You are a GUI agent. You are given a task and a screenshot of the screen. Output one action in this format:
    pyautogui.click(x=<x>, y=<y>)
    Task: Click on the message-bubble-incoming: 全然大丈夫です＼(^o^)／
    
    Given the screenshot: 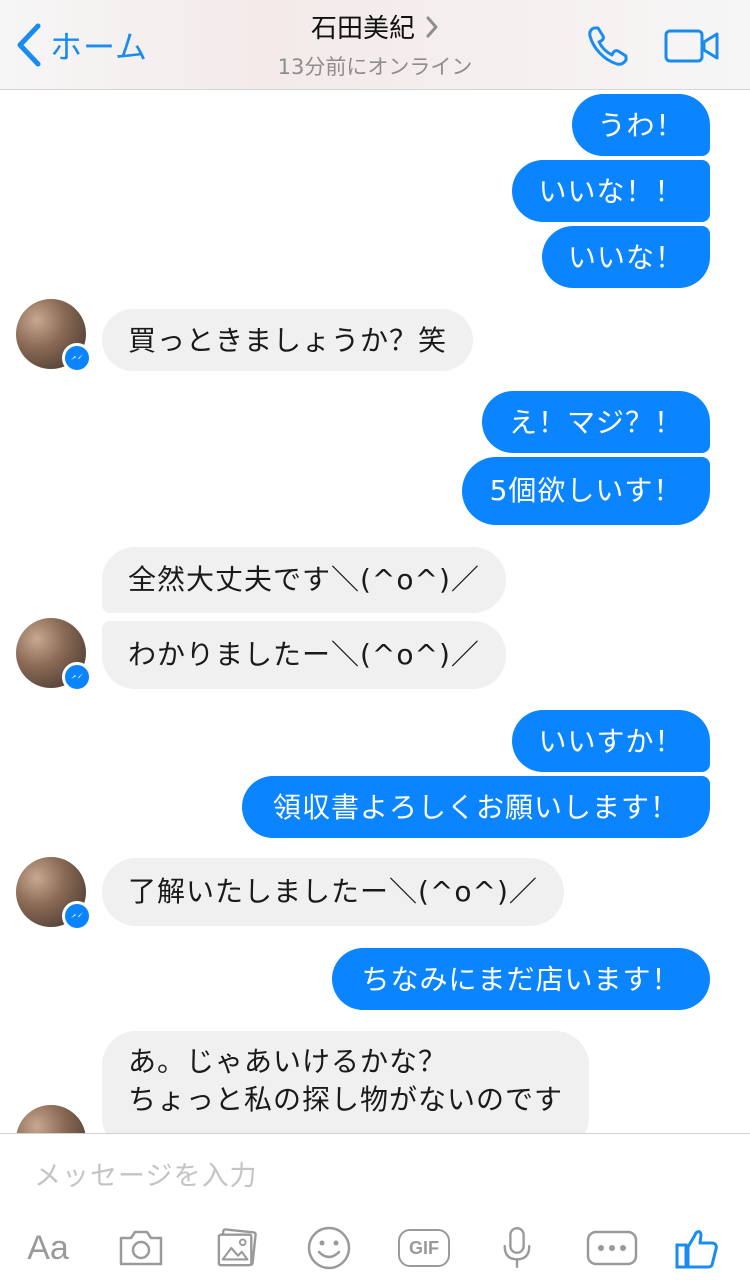 What is the action you would take?
    pyautogui.click(x=304, y=580)
    